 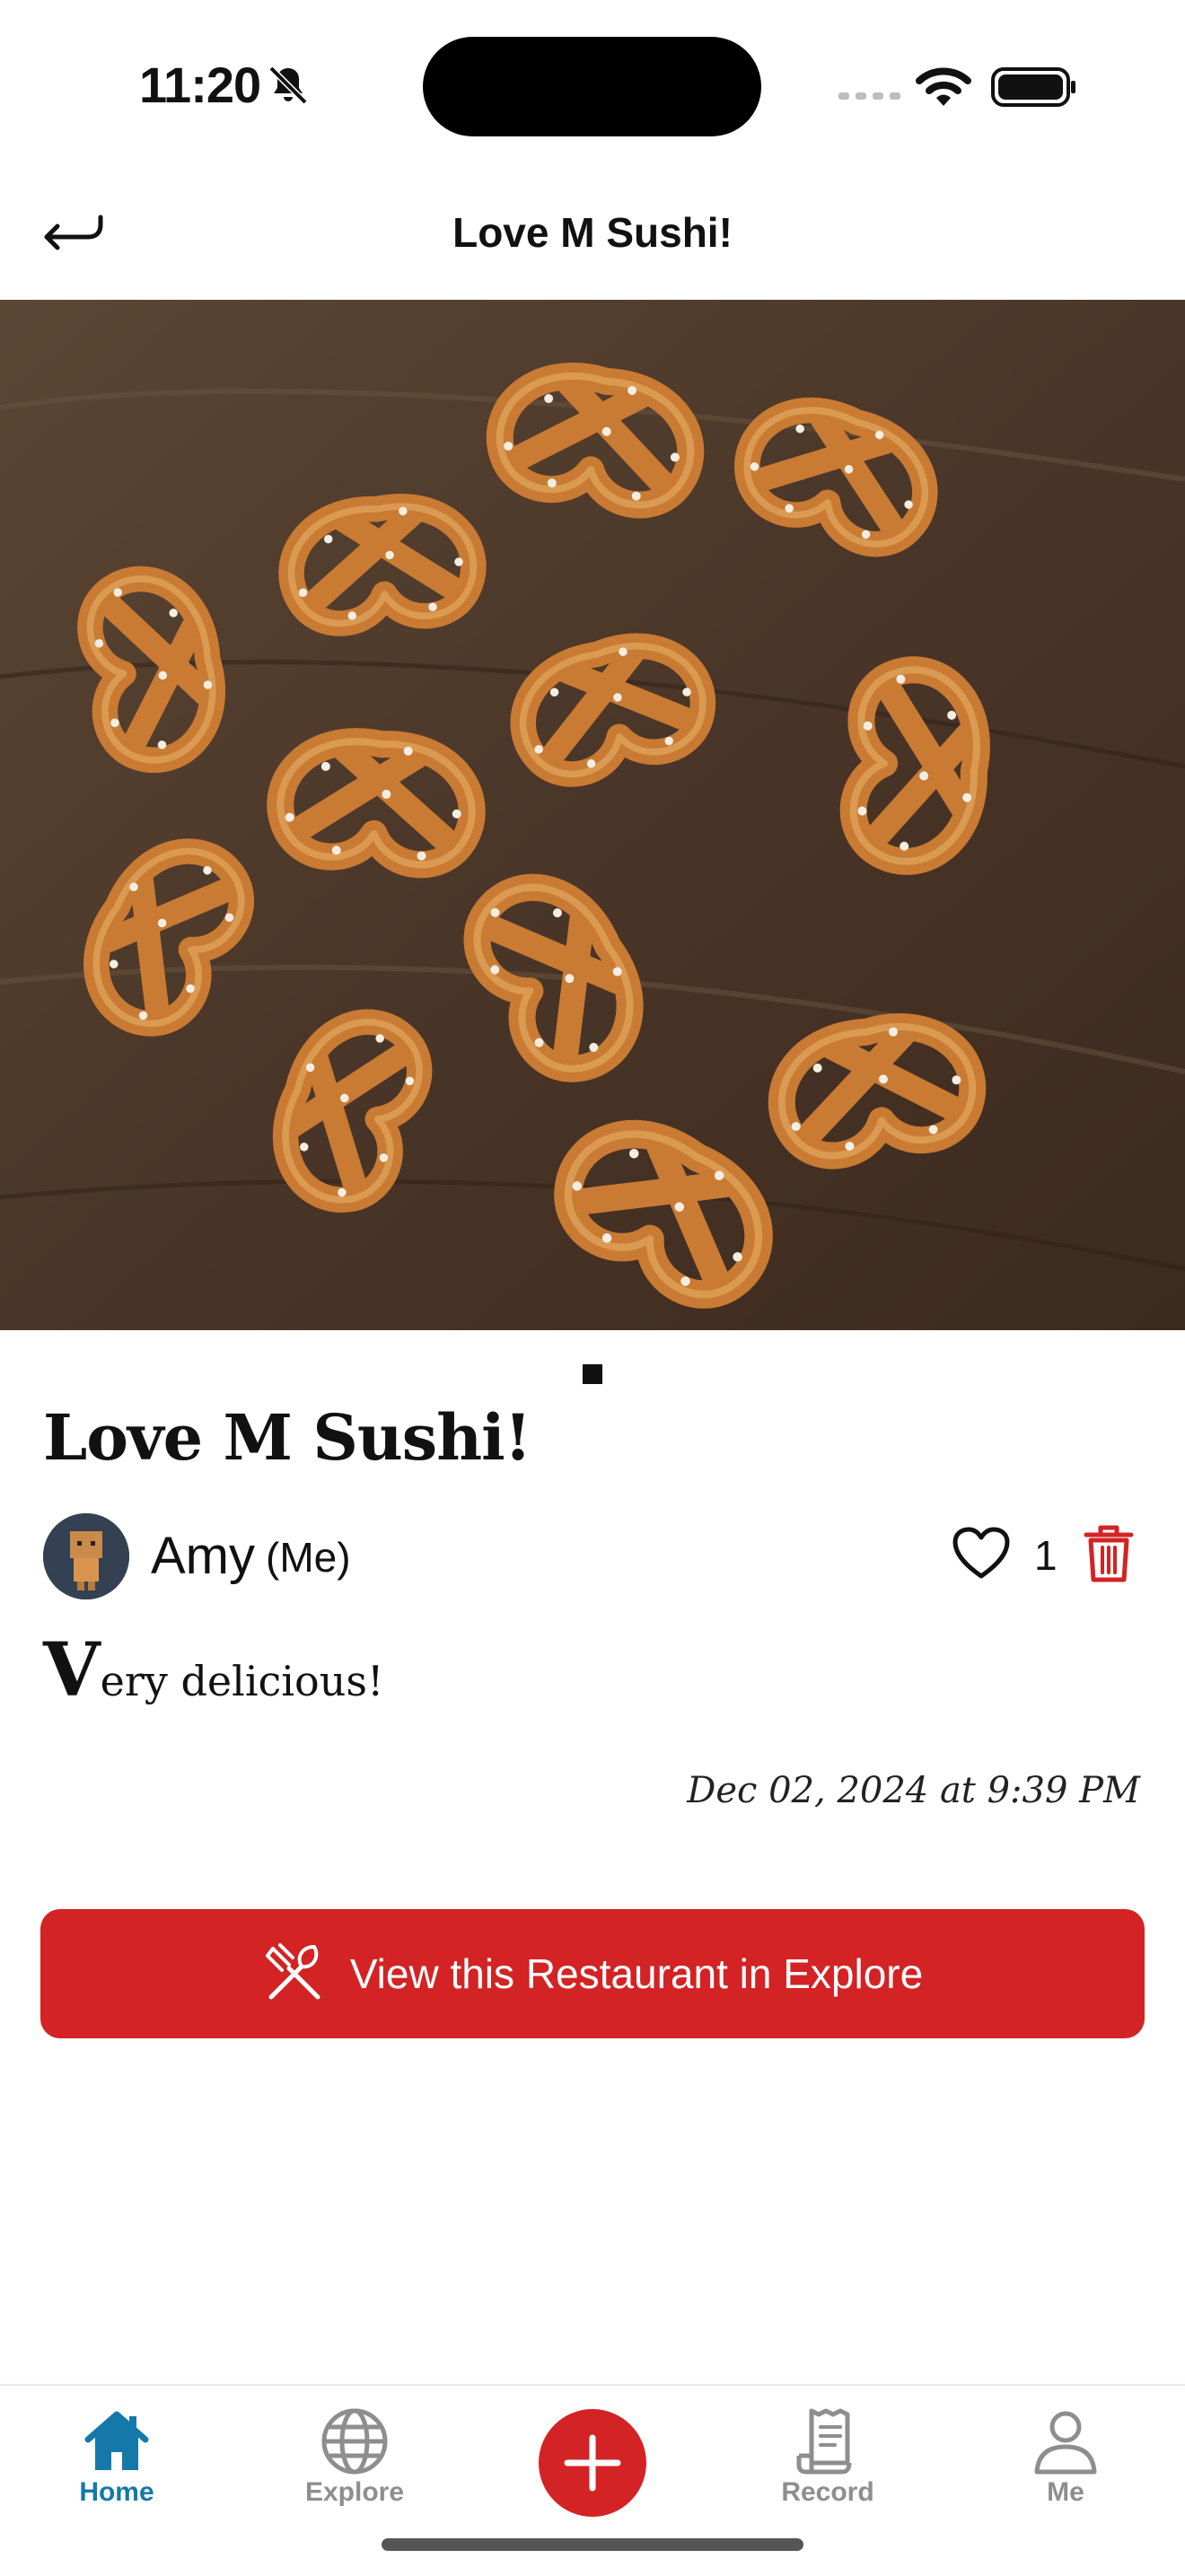 I want to click on post-body: Very delicious!, so click(x=213, y=1670).